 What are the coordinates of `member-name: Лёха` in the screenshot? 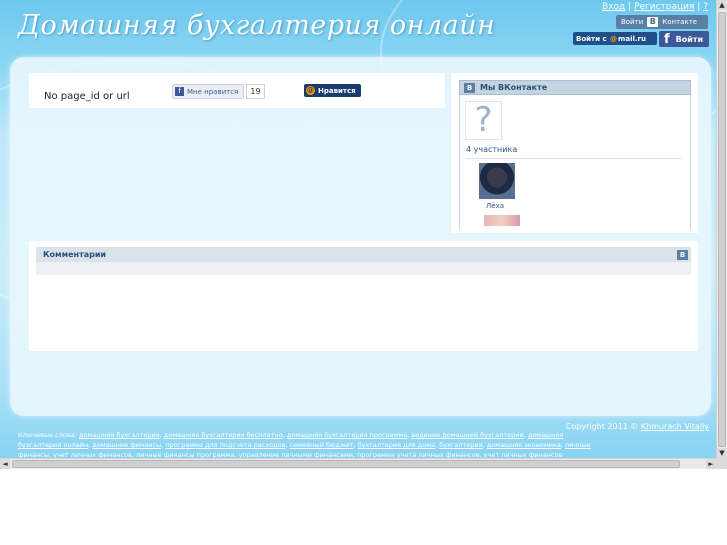 It's located at (495, 206).